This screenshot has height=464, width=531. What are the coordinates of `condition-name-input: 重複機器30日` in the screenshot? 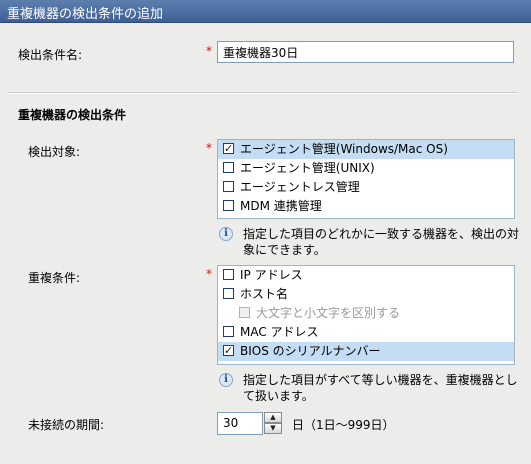 It's located at (365, 52).